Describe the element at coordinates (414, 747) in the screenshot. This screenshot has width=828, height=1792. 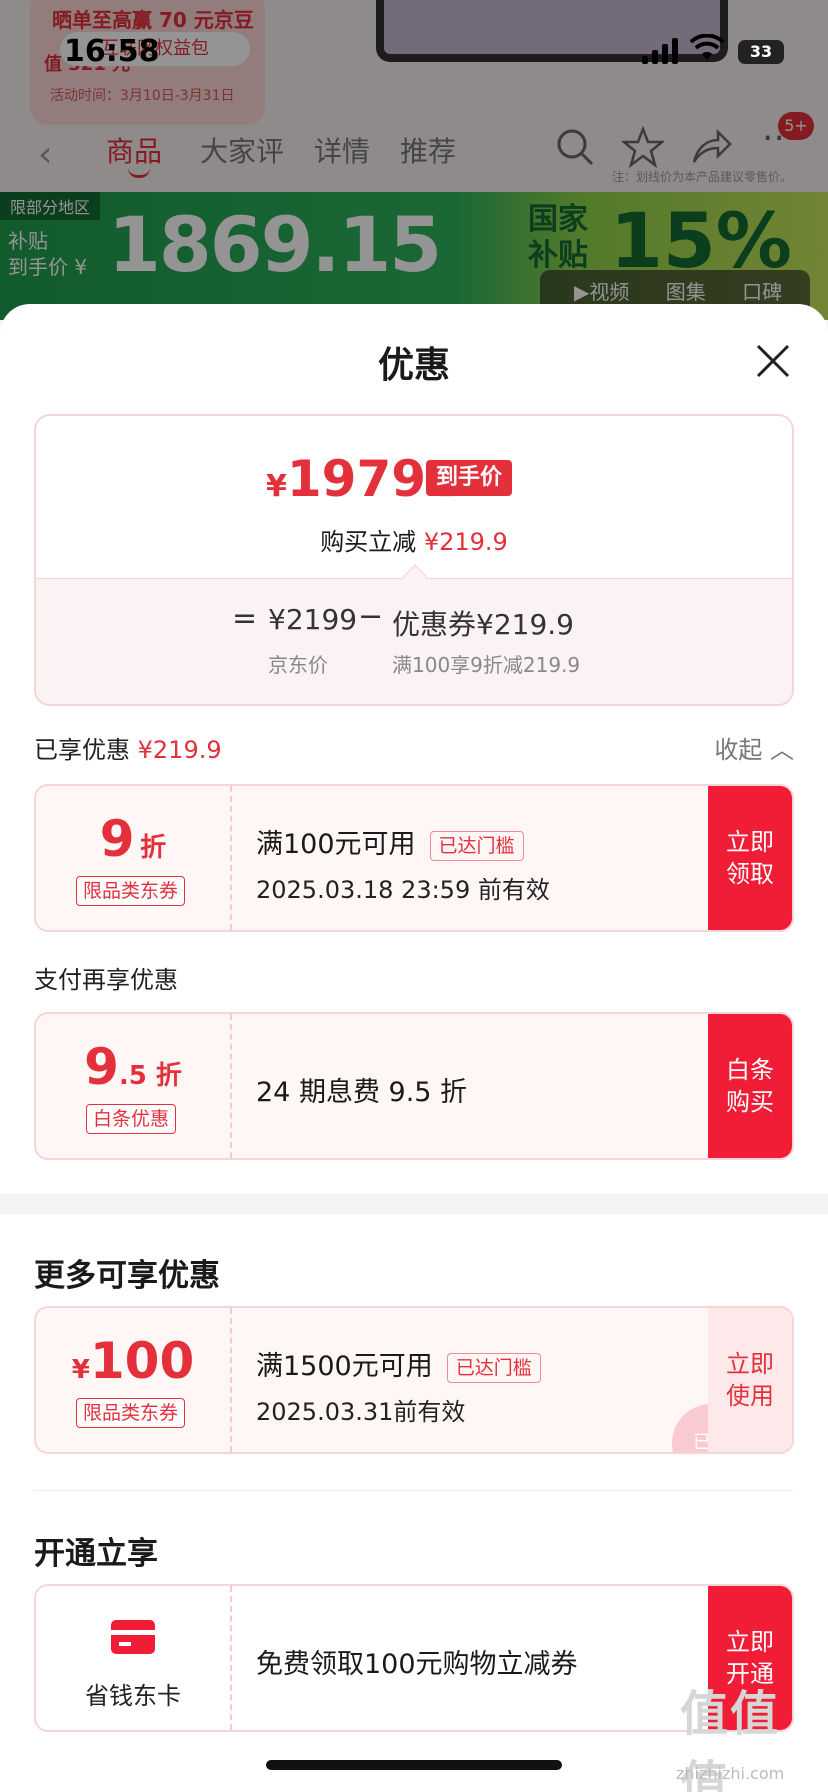
I see `enjoyed-header: 已享优惠 ¥219.9 收起 ︿` at that location.